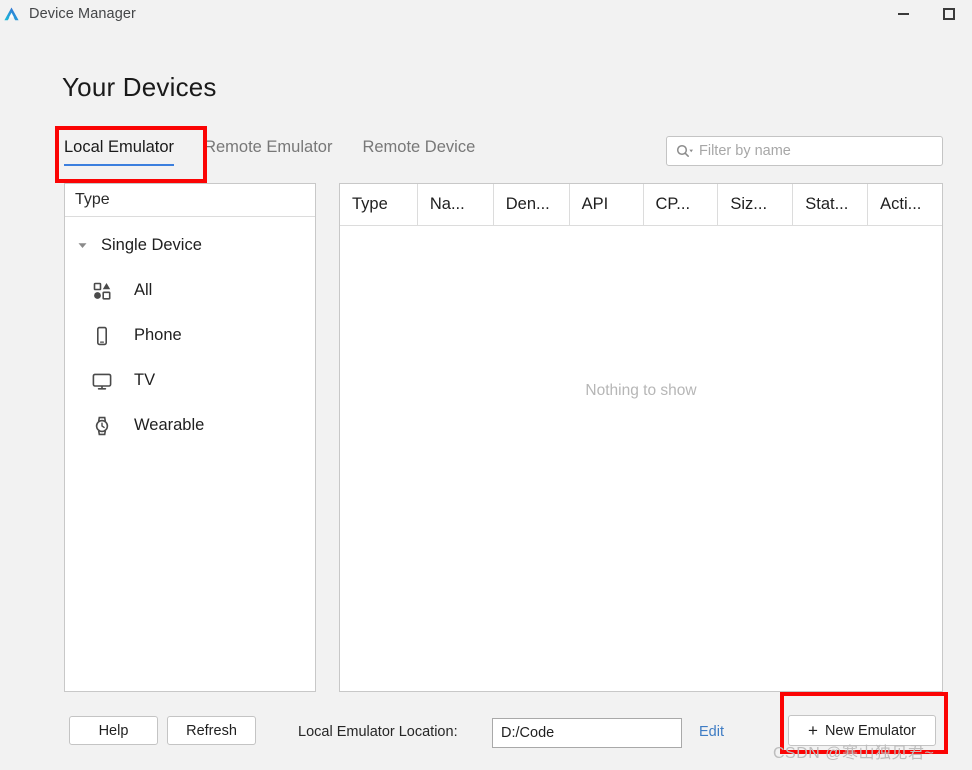  What do you see at coordinates (211, 730) in the screenshot?
I see `refresh-button: Refresh` at bounding box center [211, 730].